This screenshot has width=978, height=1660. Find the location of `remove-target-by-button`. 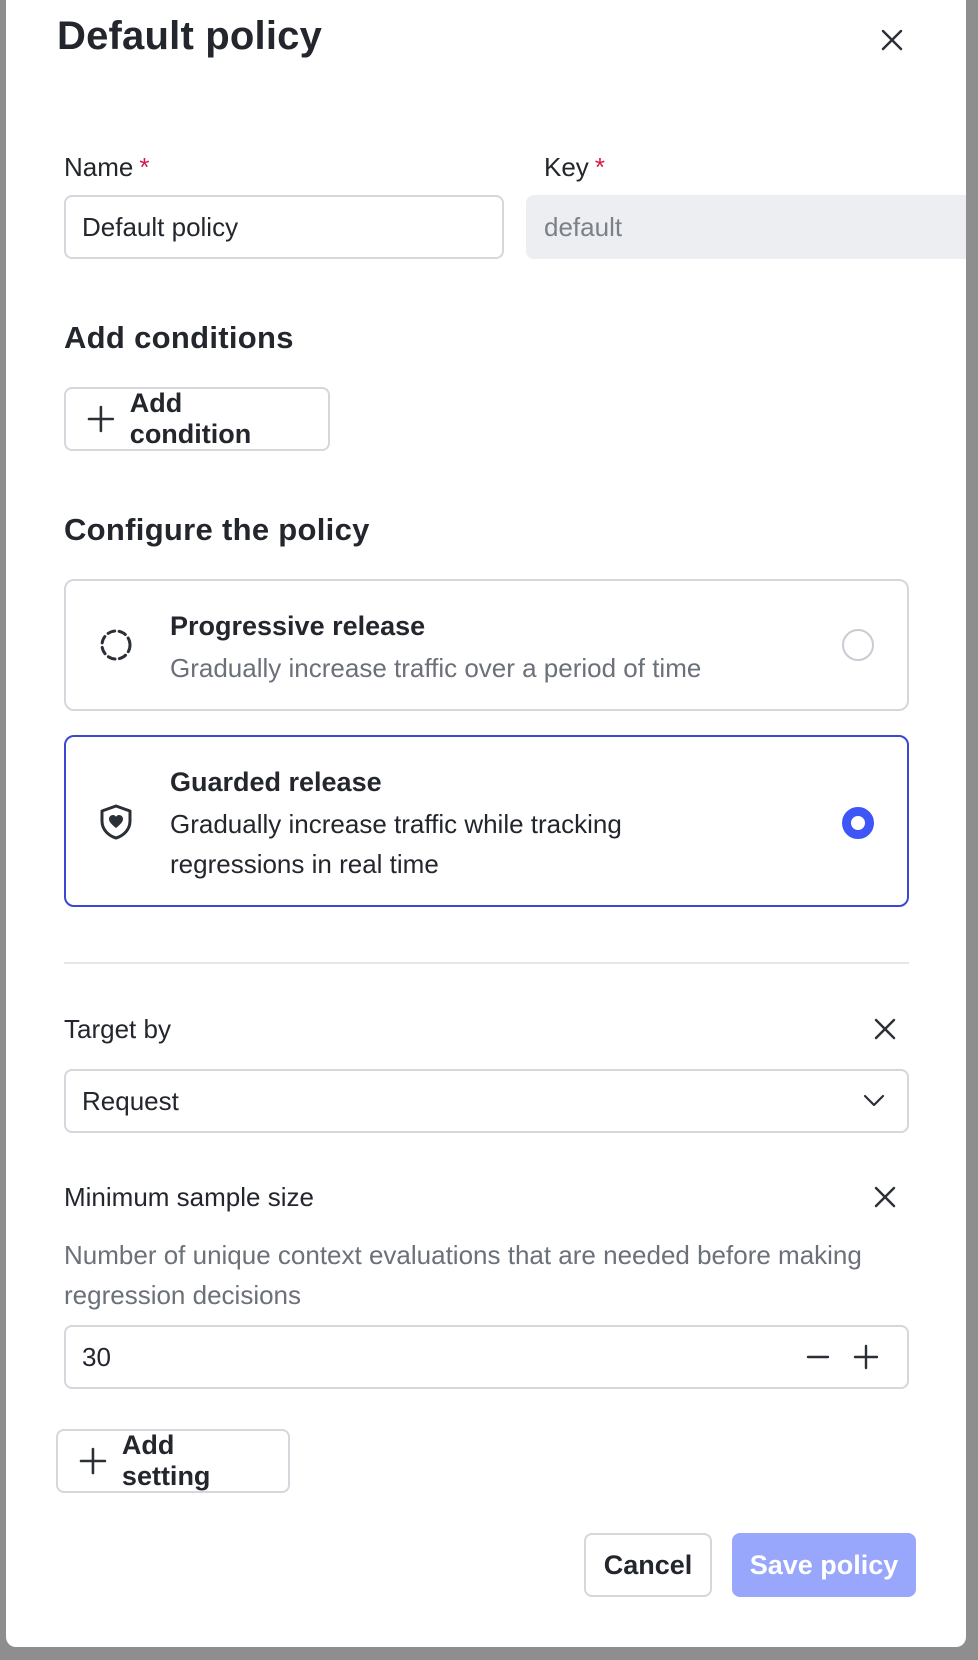

remove-target-by-button is located at coordinates (885, 1029).